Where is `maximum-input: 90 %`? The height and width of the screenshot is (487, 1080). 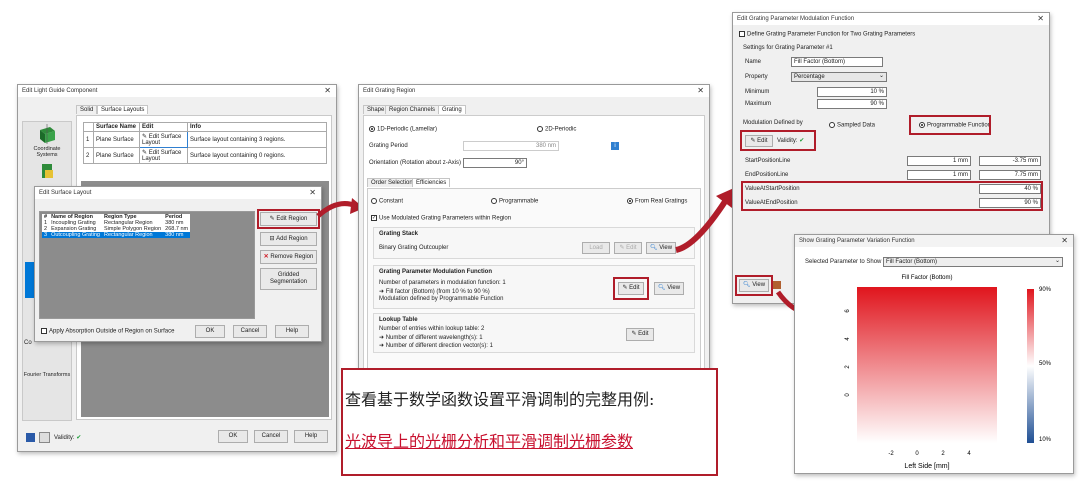 maximum-input: 90 % is located at coordinates (852, 104).